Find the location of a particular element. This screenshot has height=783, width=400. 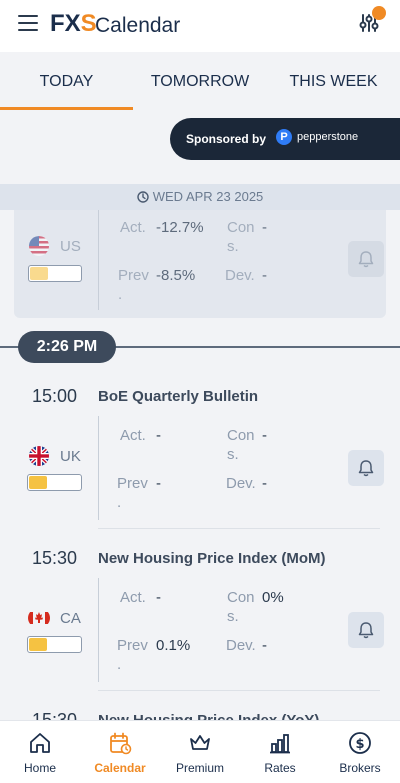

page-title: Calendar is located at coordinates (138, 25).